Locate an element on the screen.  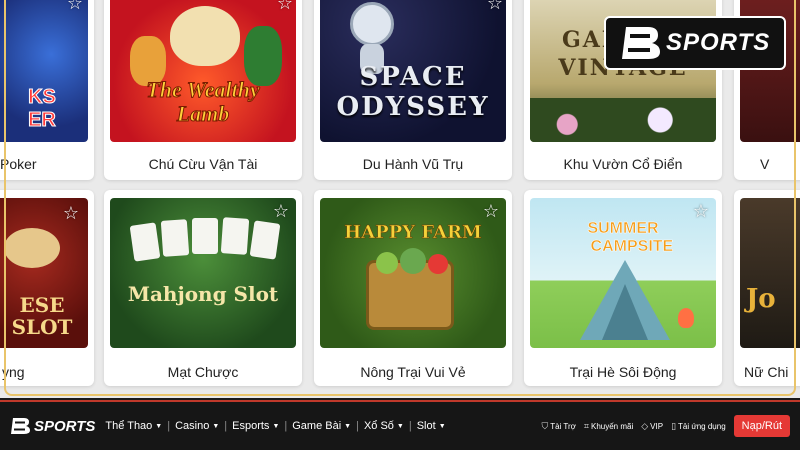
game-thumbnail: HAPPY FARM is located at coordinates (413, 273).